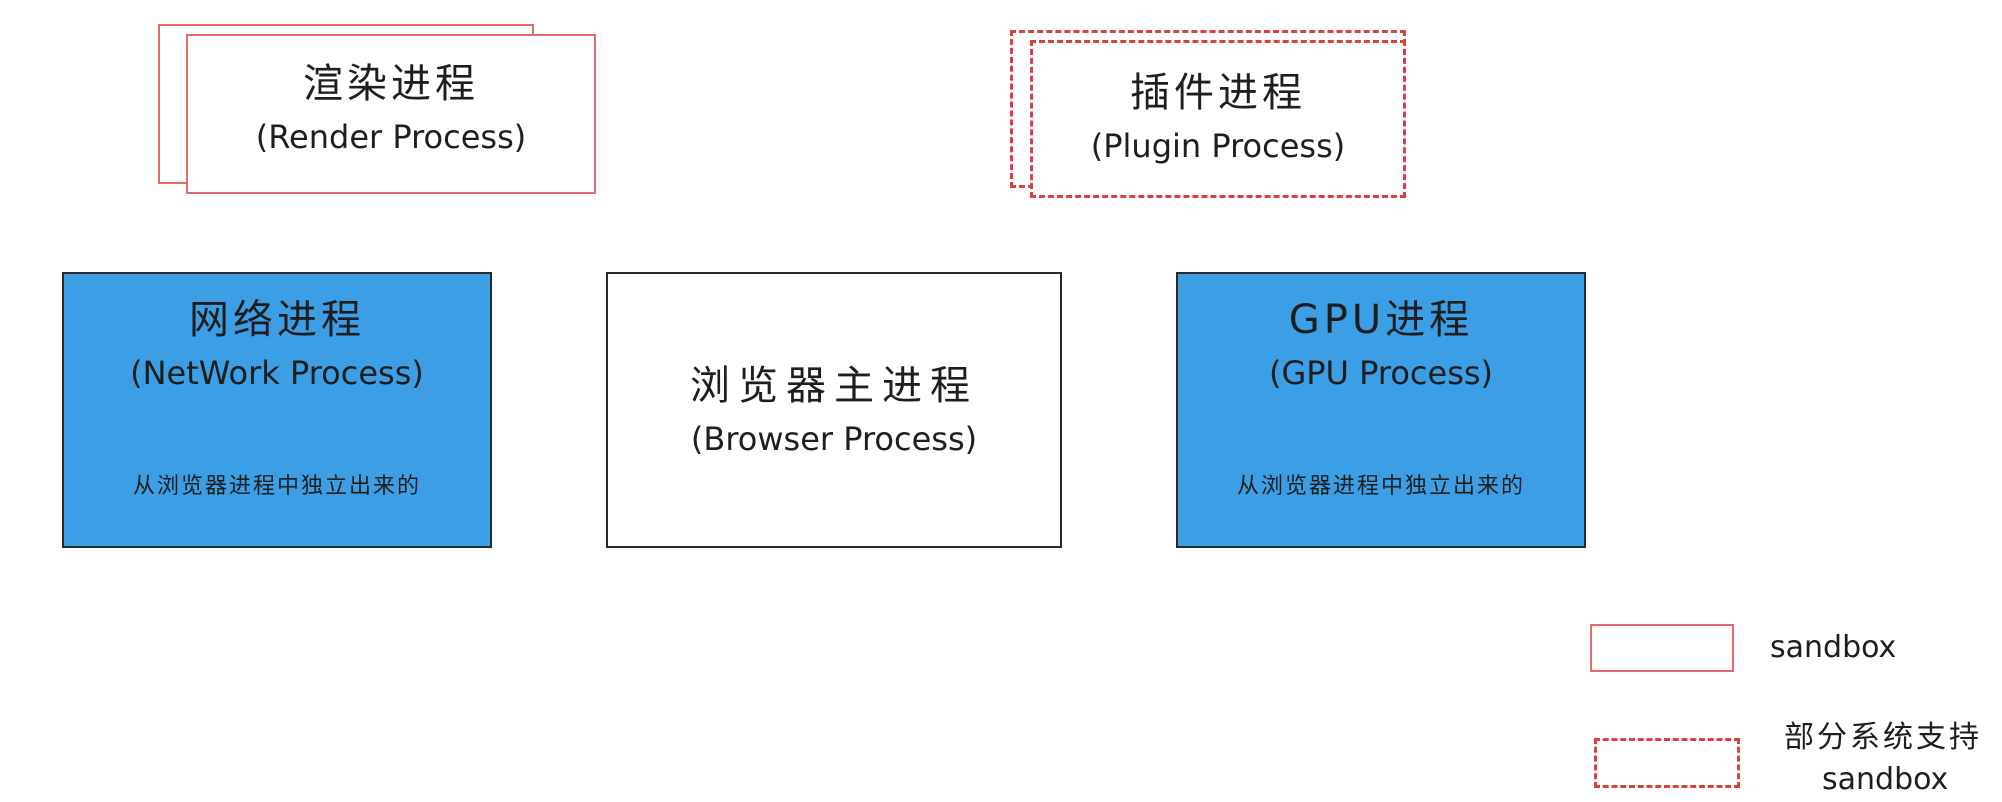 The width and height of the screenshot is (2002, 802). Describe the element at coordinates (277, 410) in the screenshot. I see `network-process-box: 网络进程 (NetWork Process) 从浏览器进程中独立出来的` at that location.